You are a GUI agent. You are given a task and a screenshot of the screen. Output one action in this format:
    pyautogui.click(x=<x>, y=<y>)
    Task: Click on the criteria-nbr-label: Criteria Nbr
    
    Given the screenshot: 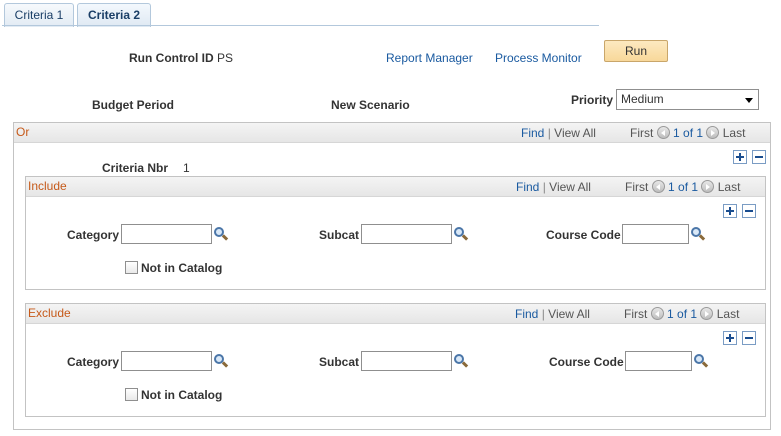 What is the action you would take?
    pyautogui.click(x=135, y=168)
    